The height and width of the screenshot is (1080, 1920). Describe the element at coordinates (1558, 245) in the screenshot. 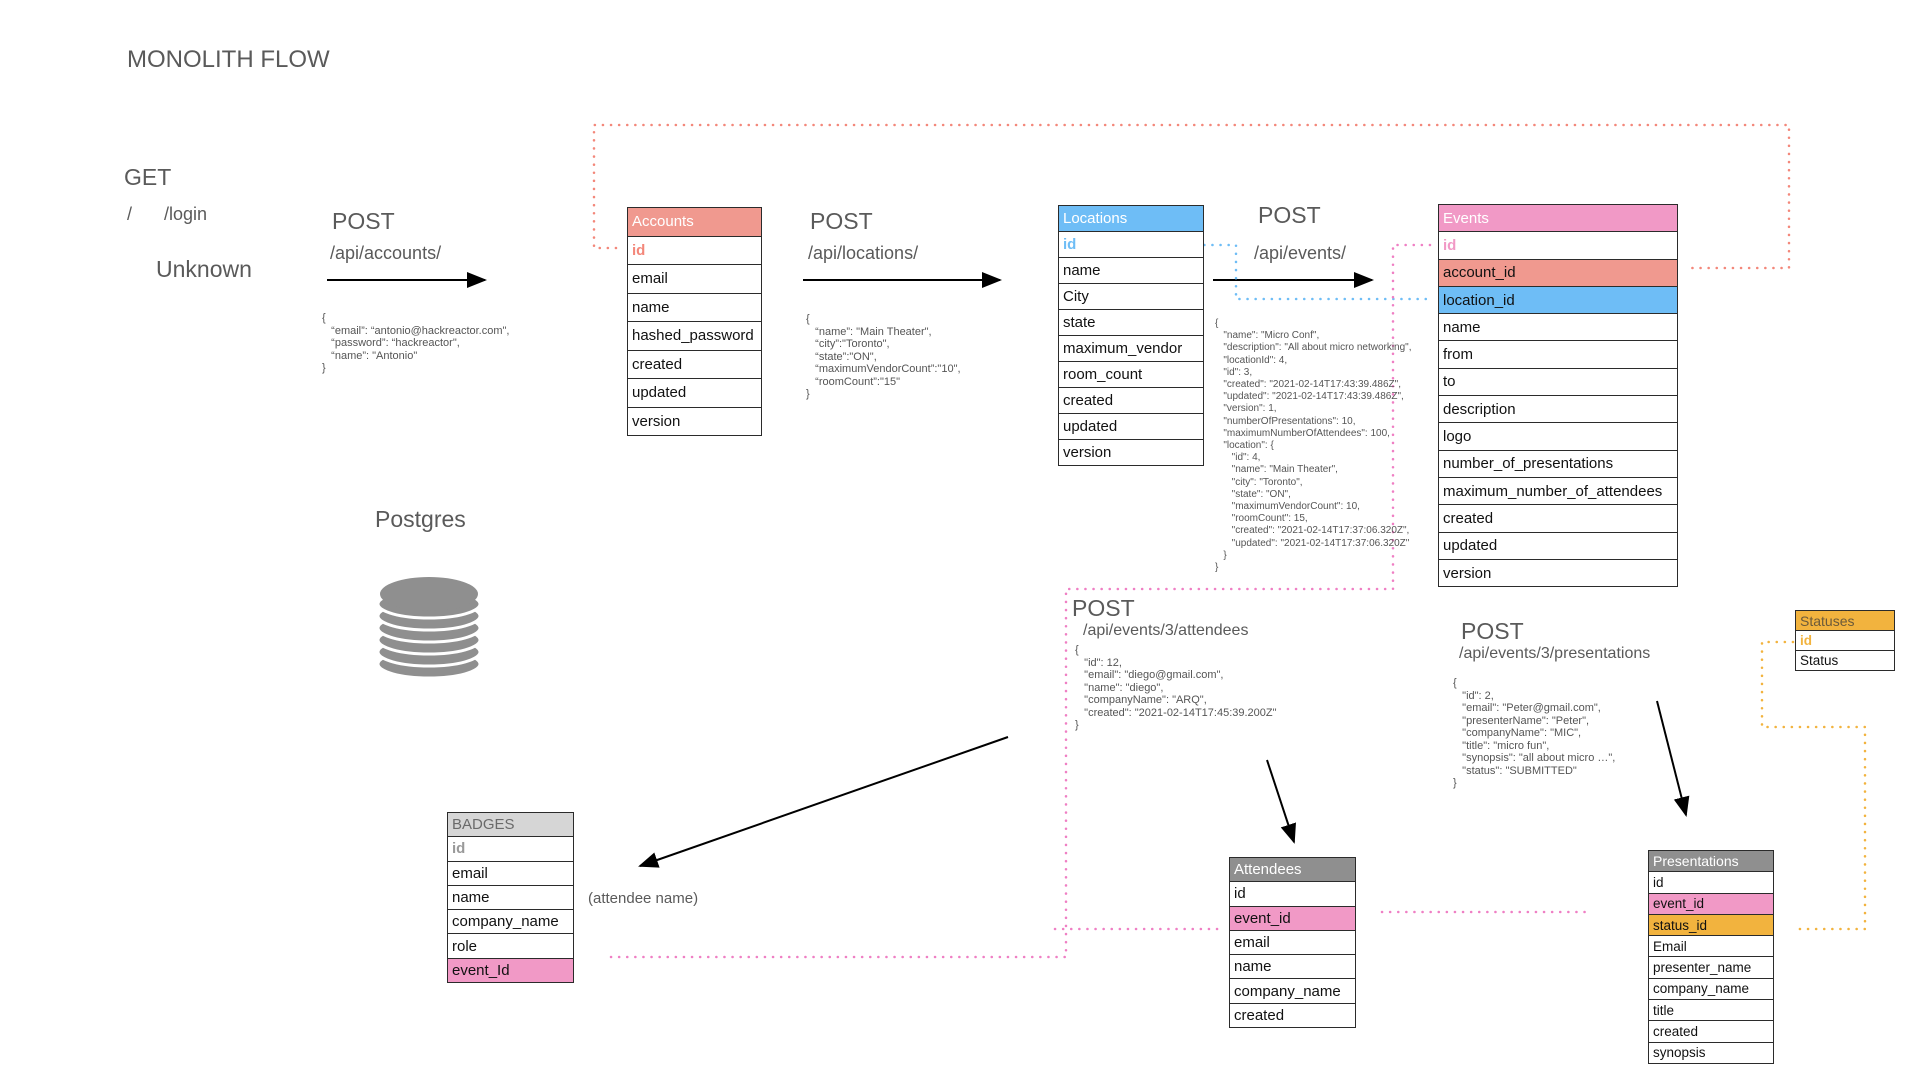

I see `events-field-id: id` at that location.